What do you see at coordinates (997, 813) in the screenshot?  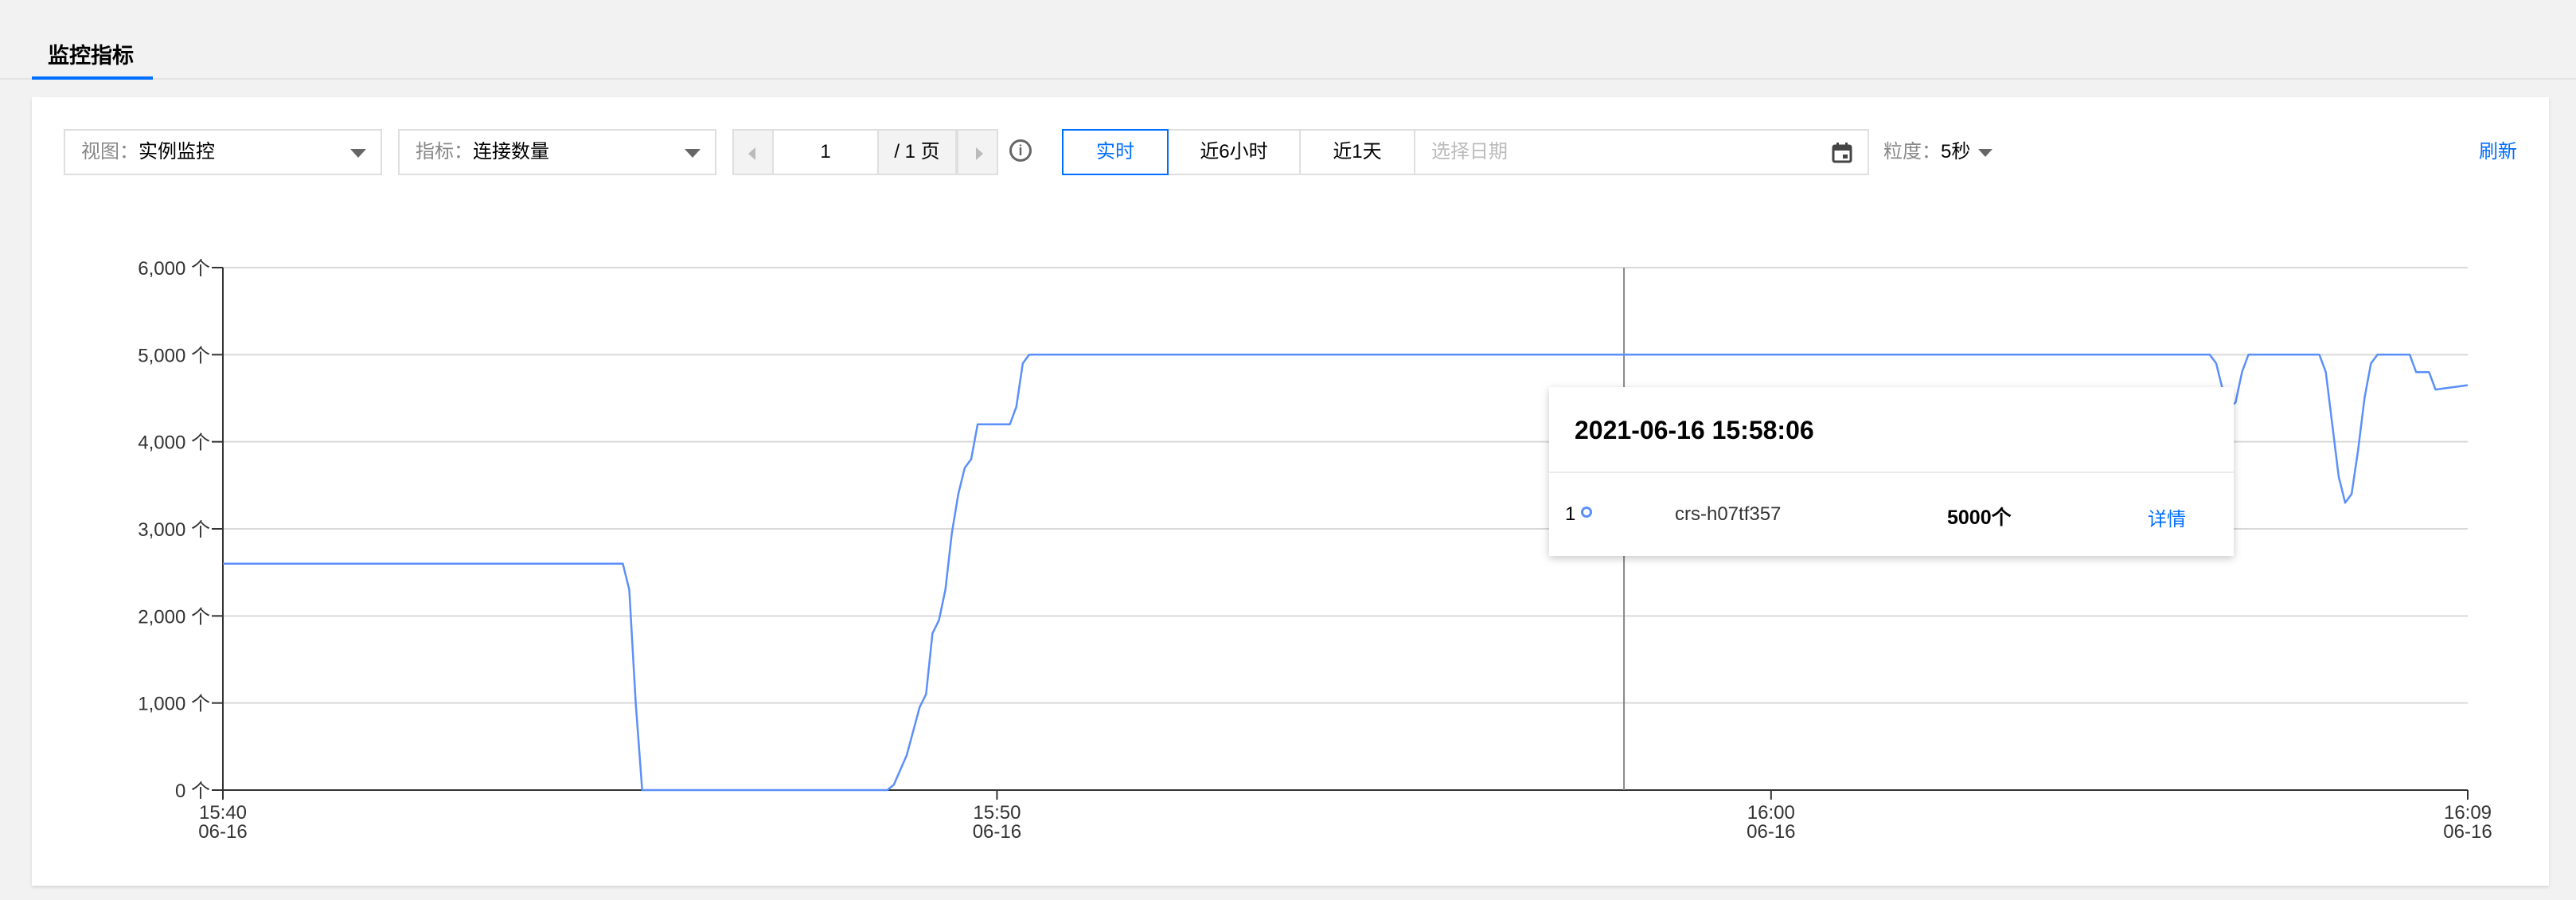 I see `x-tick-label: 15:50` at bounding box center [997, 813].